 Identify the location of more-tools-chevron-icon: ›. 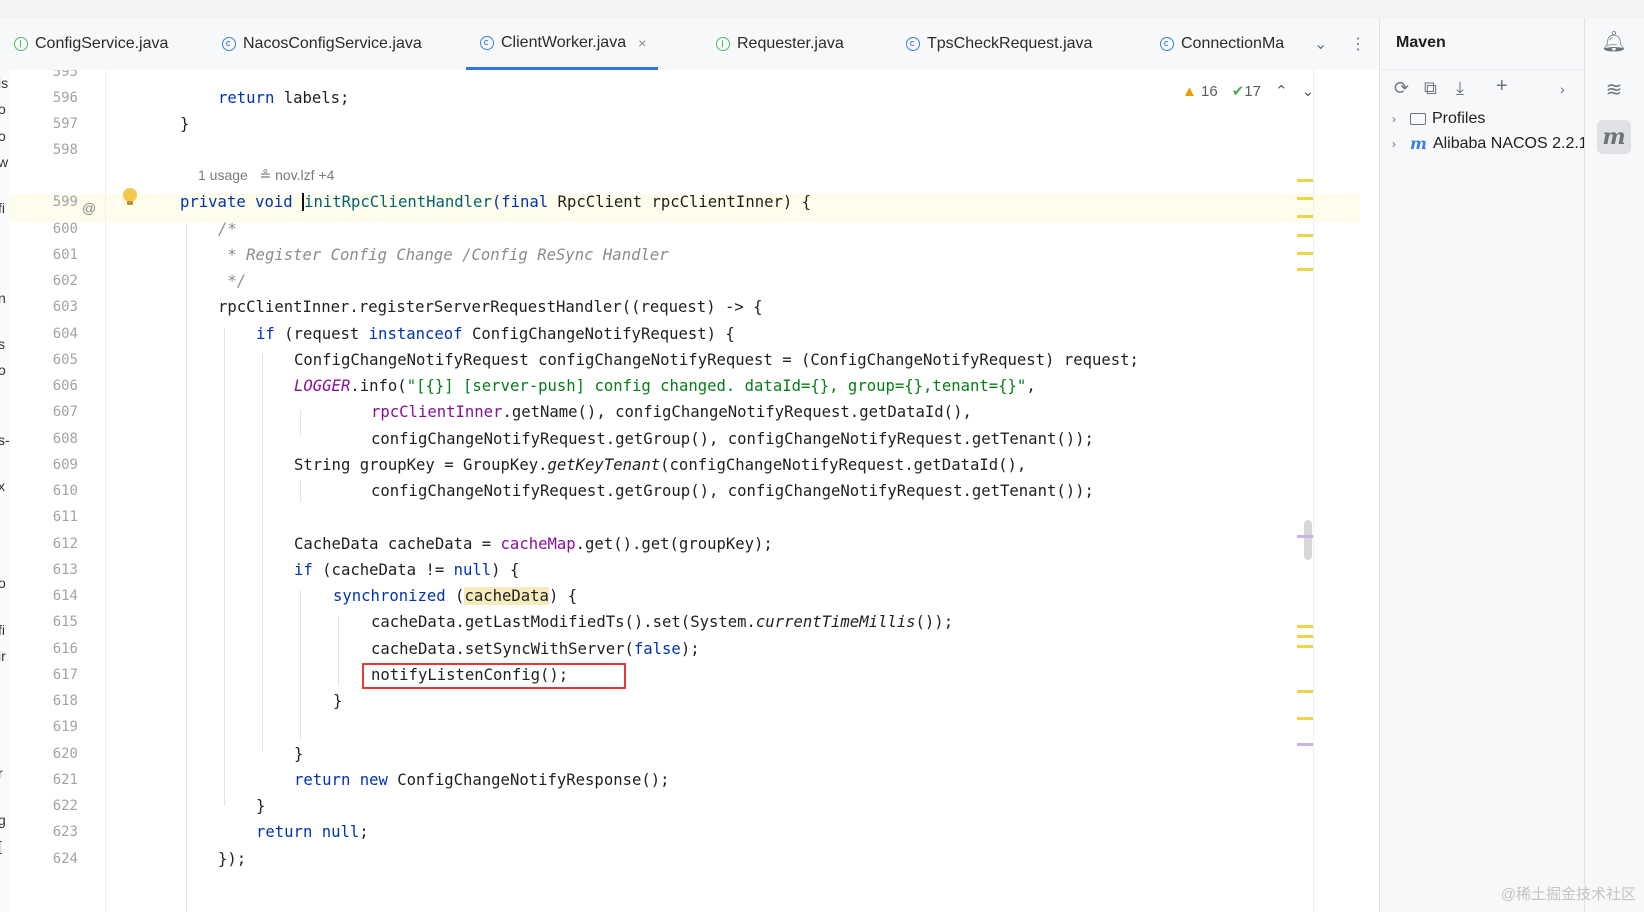
(1562, 89).